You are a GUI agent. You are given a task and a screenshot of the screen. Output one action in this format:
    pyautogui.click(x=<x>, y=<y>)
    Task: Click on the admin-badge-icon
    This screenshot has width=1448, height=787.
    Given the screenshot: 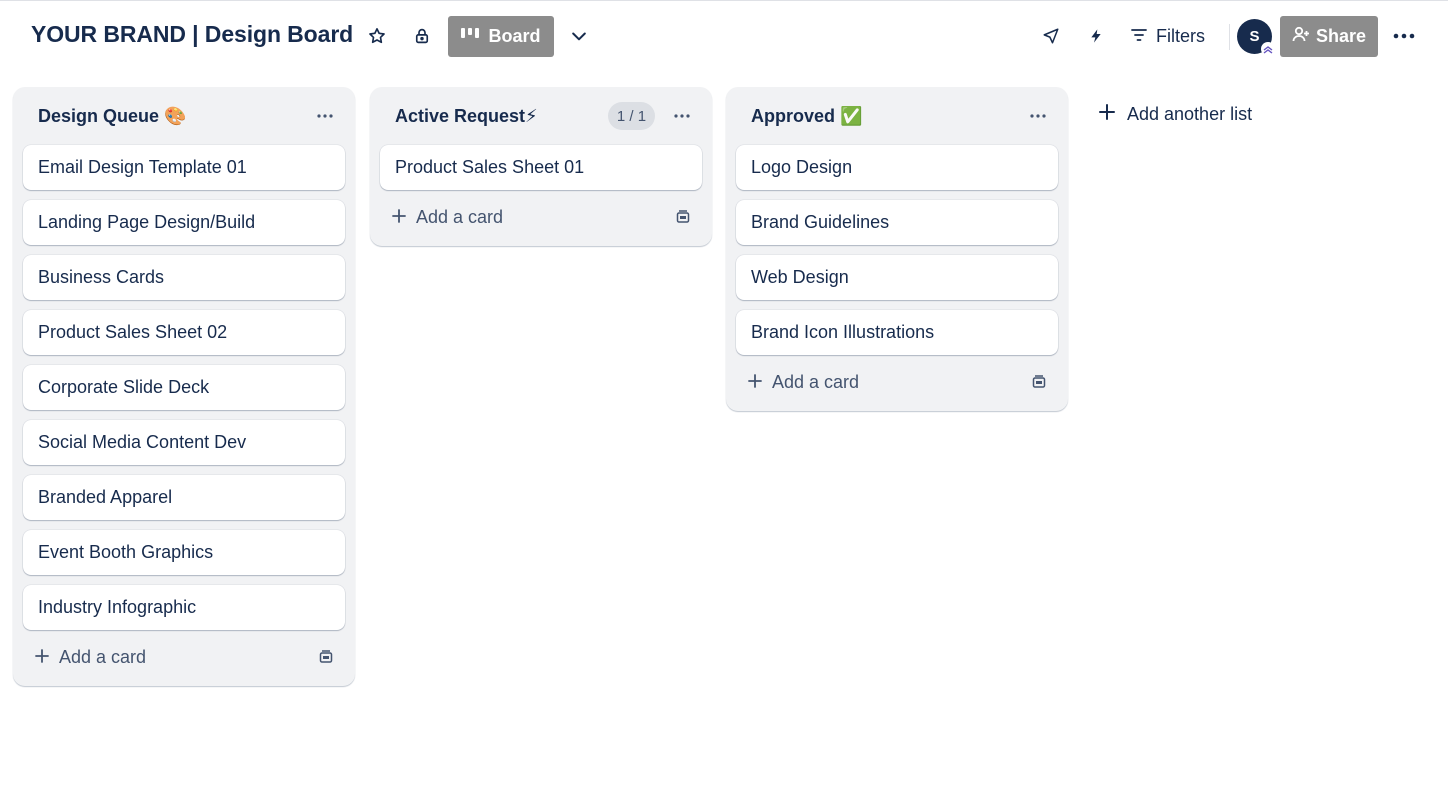 What is the action you would take?
    pyautogui.click(x=1268, y=49)
    